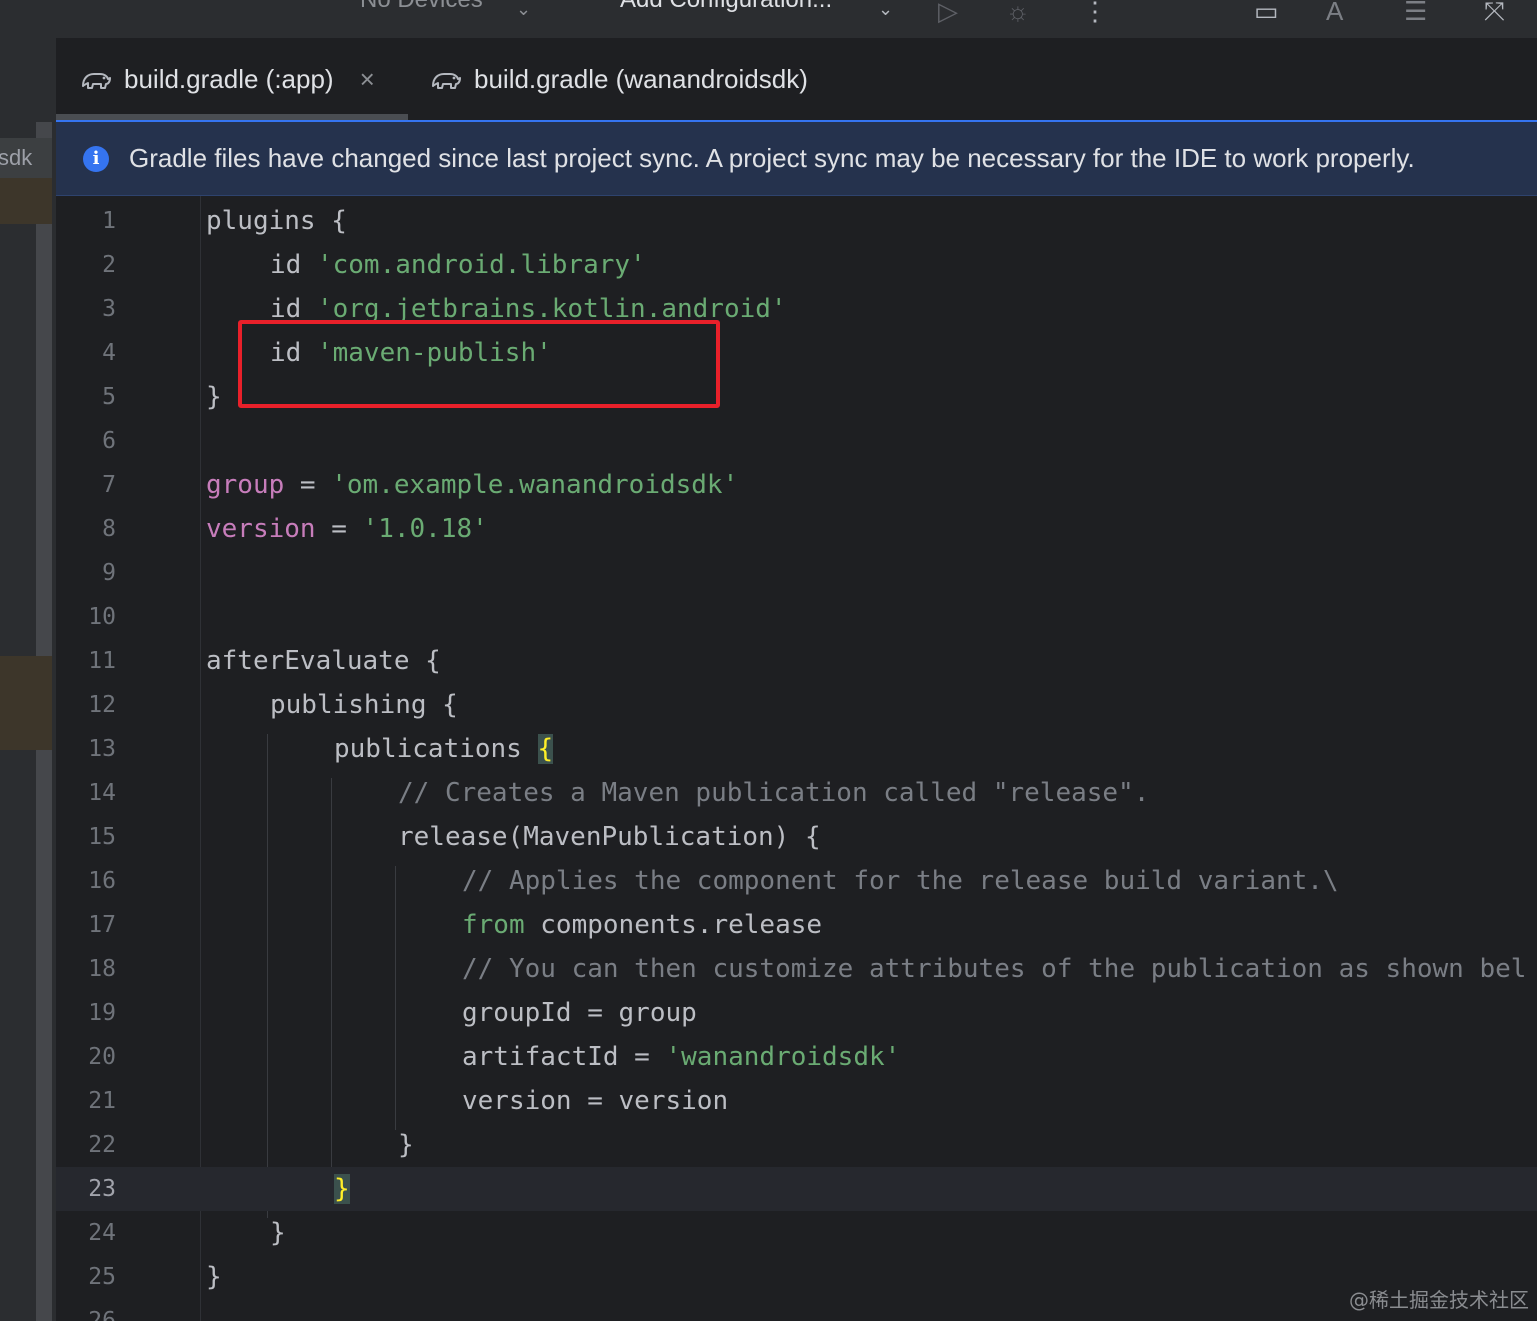 The width and height of the screenshot is (1537, 1321). What do you see at coordinates (109, 573) in the screenshot?
I see `line-number: 9` at bounding box center [109, 573].